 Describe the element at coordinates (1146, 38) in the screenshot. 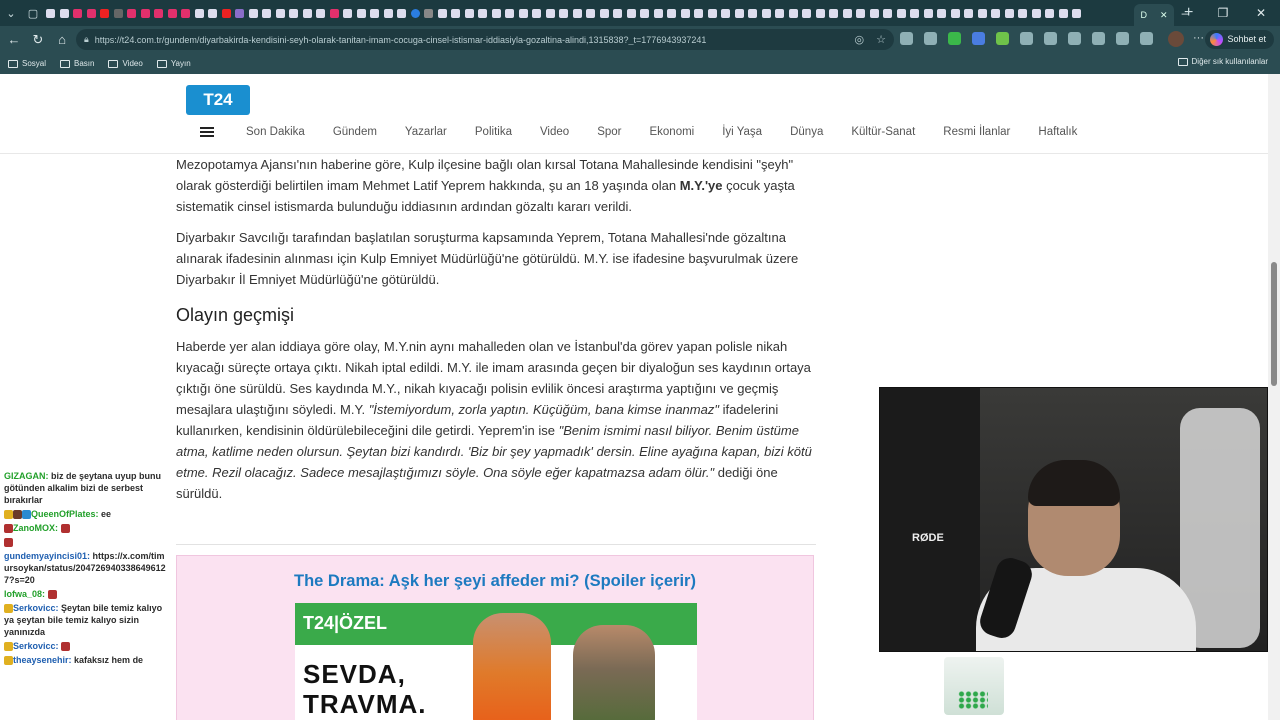

I see `downloads-icon` at that location.